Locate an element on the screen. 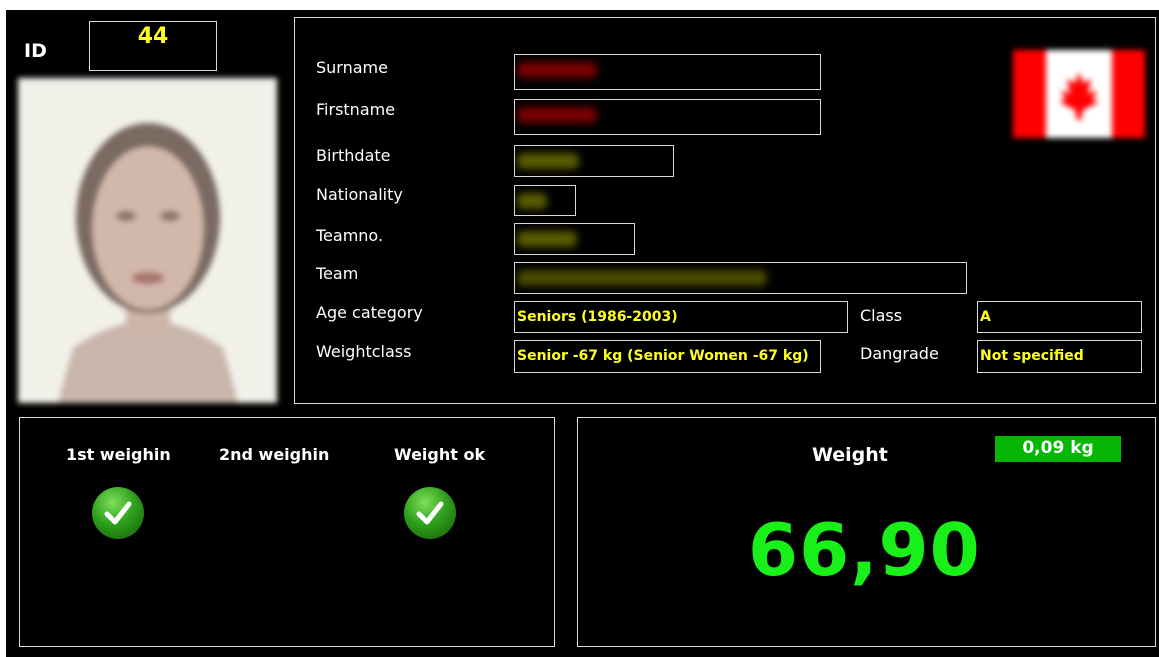 The image size is (1159, 657). athlete-photo is located at coordinates (147, 240).